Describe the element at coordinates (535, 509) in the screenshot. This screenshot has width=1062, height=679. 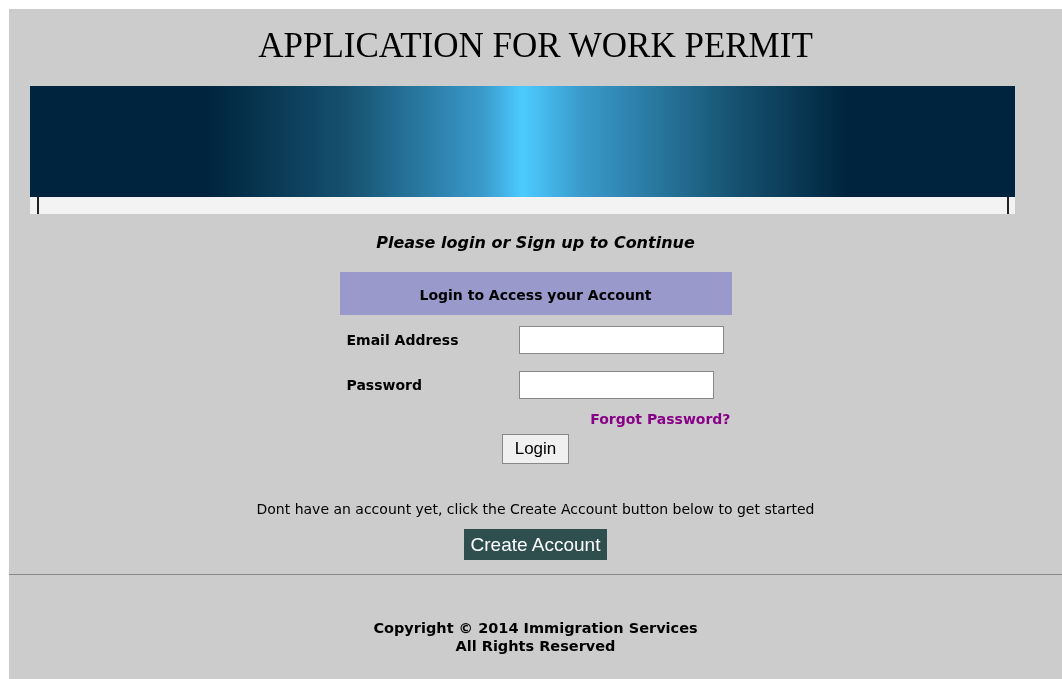
I see `signup-hint: Dont have an account yet, click the Create Account button below to get started` at that location.